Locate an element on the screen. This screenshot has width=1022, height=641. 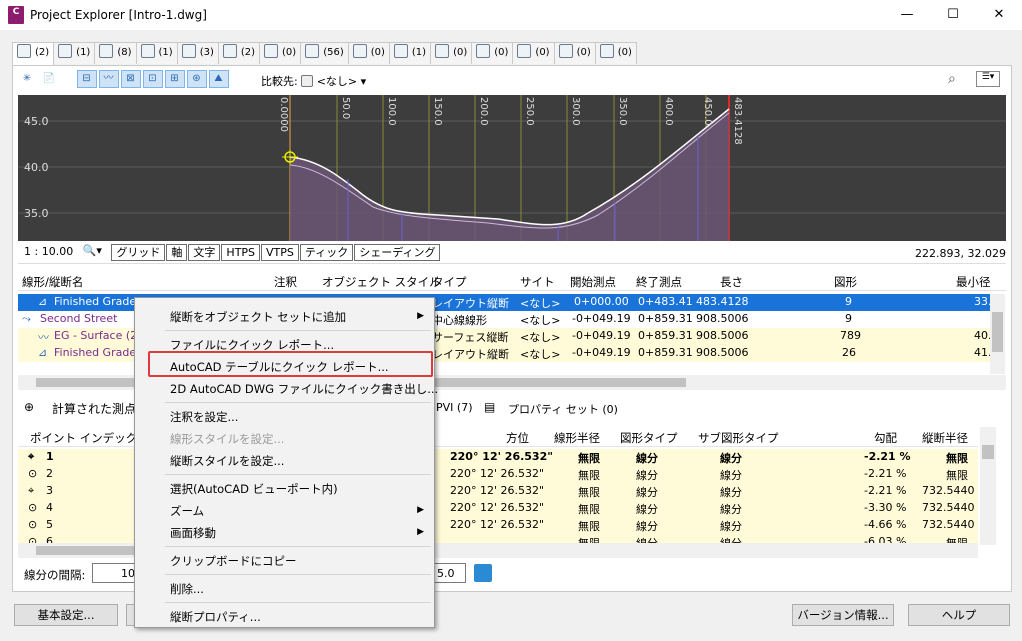
profile-icon: 〰 is located at coordinates (43, 337).